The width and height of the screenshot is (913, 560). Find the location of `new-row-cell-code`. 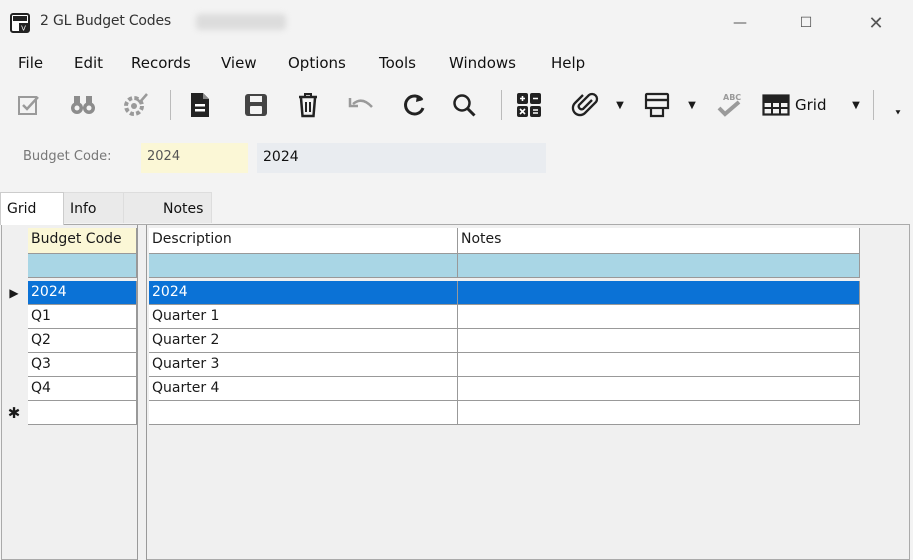

new-row-cell-code is located at coordinates (82, 413).